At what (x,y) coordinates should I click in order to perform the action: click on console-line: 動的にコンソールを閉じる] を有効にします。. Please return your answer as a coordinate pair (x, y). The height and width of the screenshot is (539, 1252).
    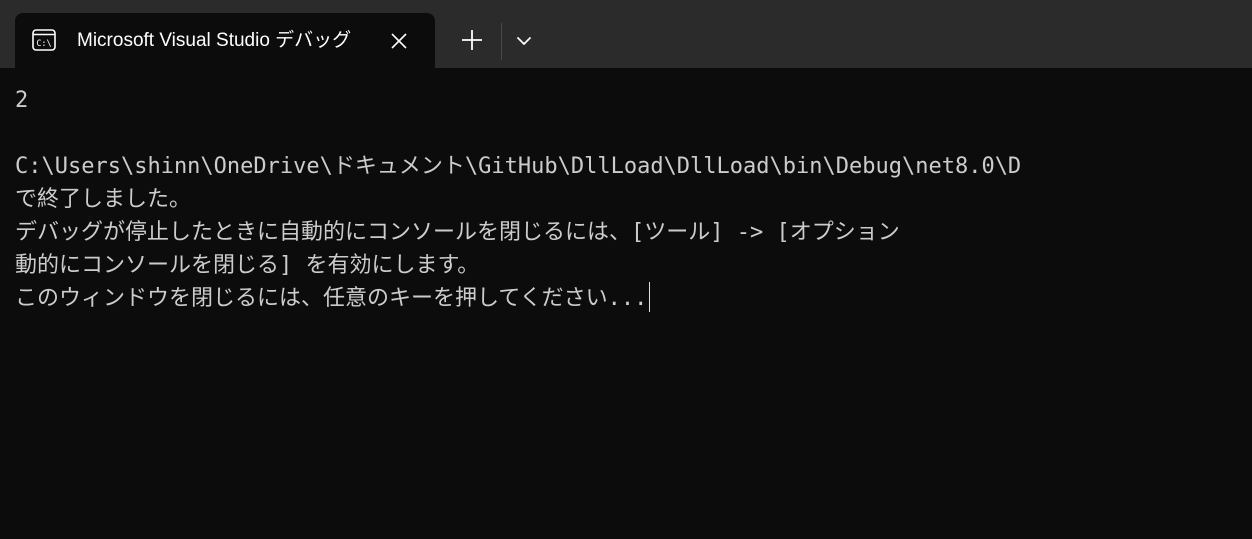
    Looking at the image, I should click on (247, 265).